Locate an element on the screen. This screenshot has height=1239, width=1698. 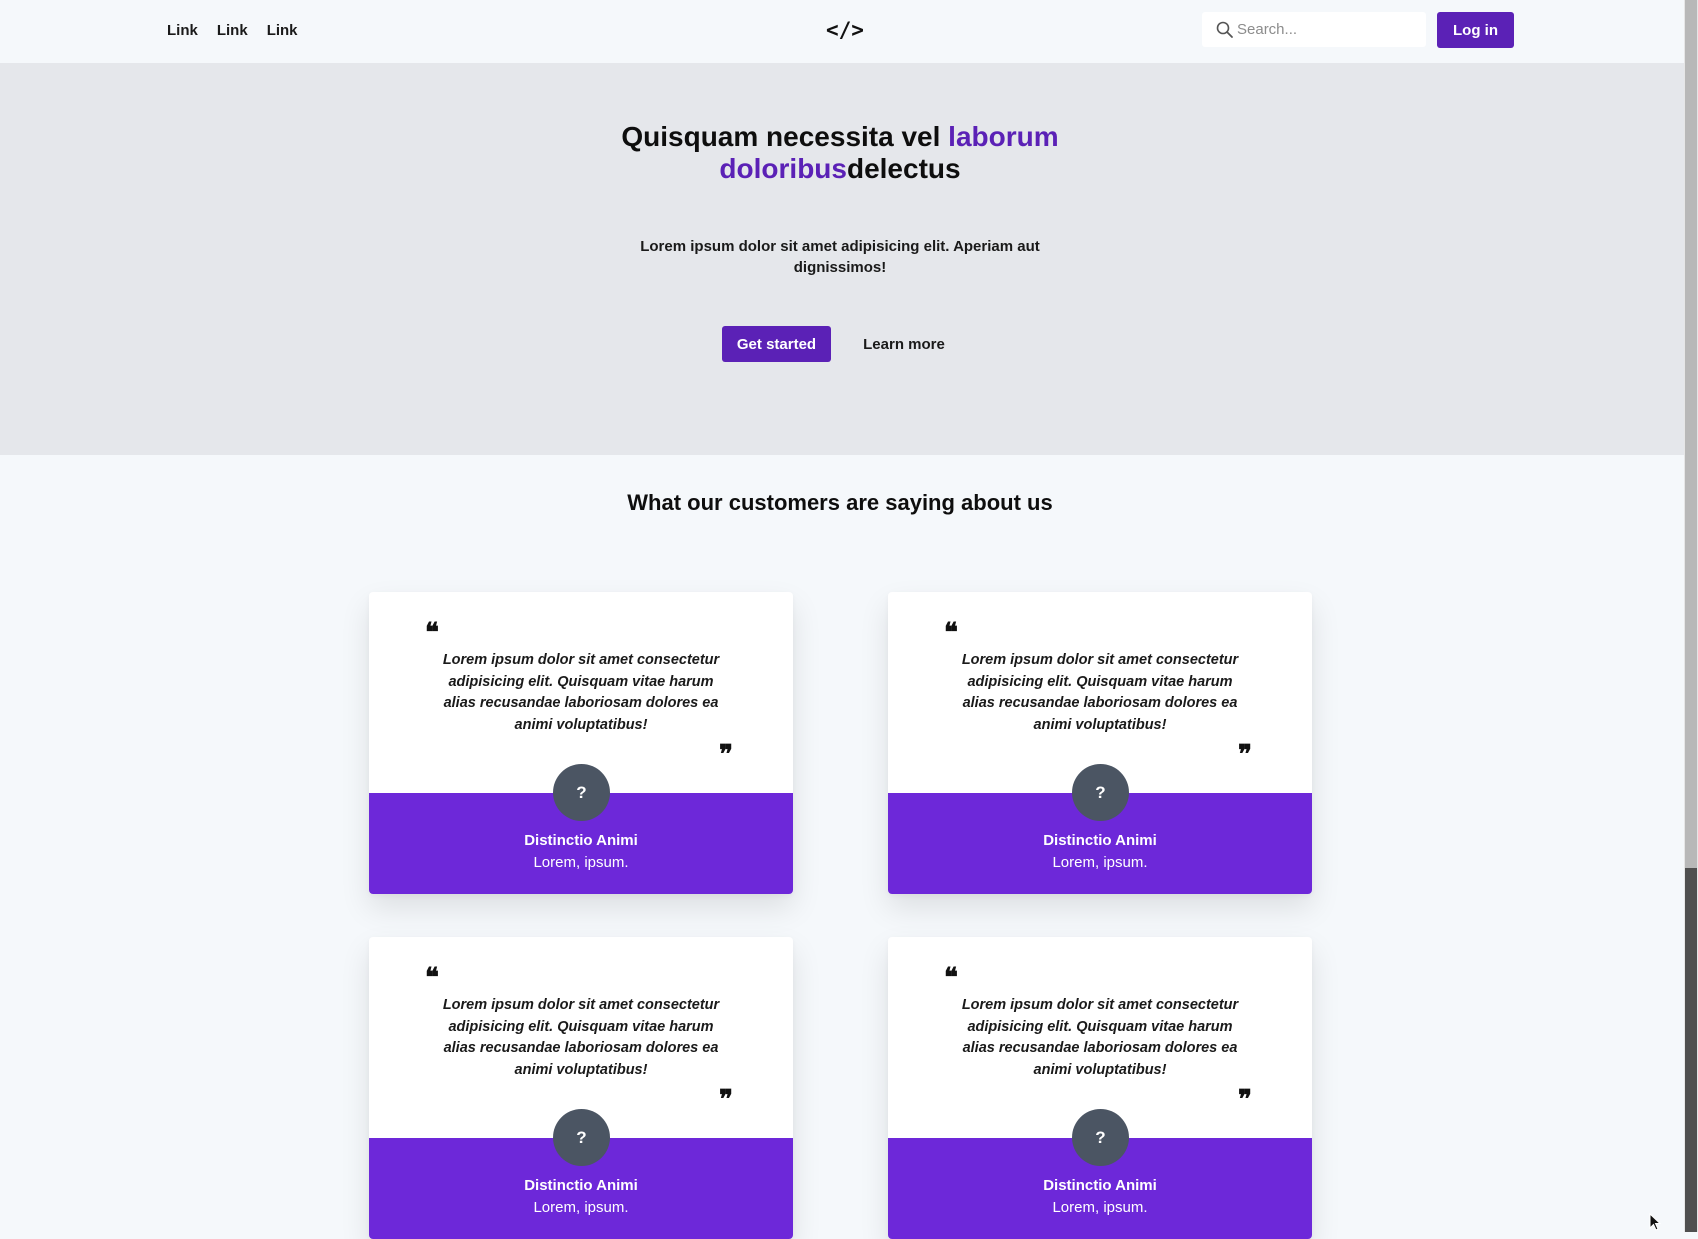
get-started-button: Get started is located at coordinates (776, 344).